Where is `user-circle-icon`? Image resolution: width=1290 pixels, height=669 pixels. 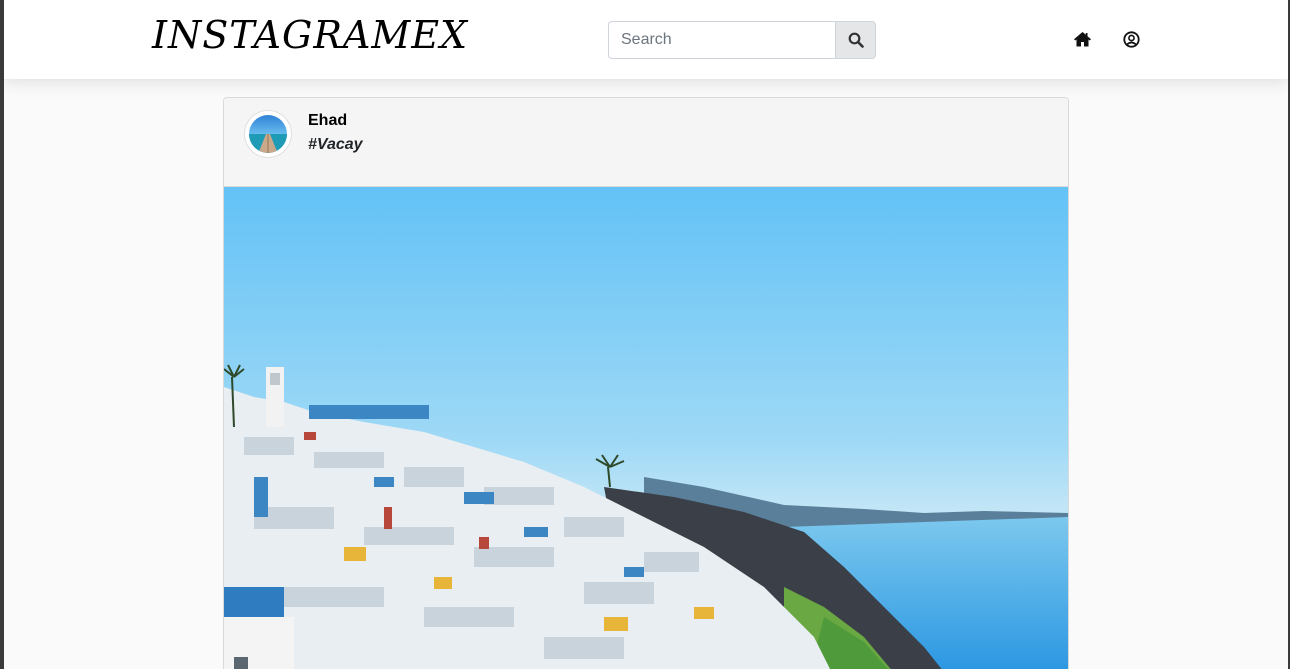
user-circle-icon is located at coordinates (1131, 39).